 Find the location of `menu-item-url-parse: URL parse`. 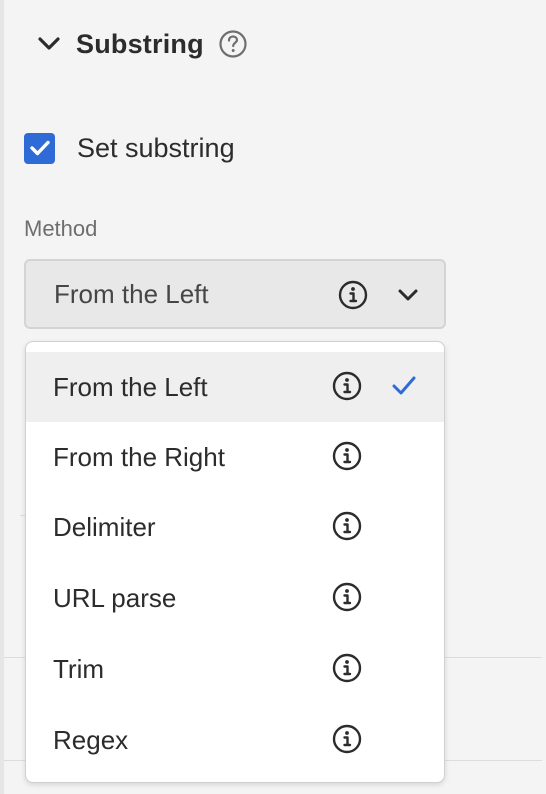

menu-item-url-parse: URL parse is located at coordinates (235, 598).